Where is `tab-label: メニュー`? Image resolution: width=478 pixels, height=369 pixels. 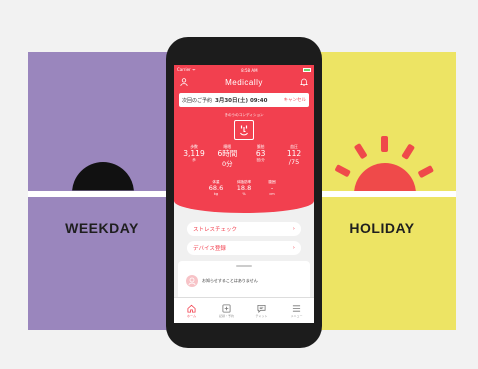 tab-label: メニュー is located at coordinates (296, 315).